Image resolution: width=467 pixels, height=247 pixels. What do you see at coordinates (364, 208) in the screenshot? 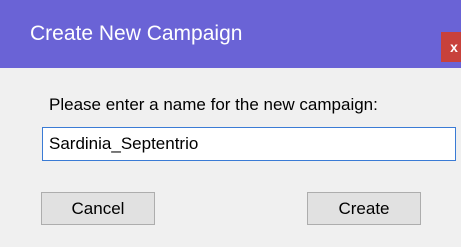
I see `create-button: Create` at bounding box center [364, 208].